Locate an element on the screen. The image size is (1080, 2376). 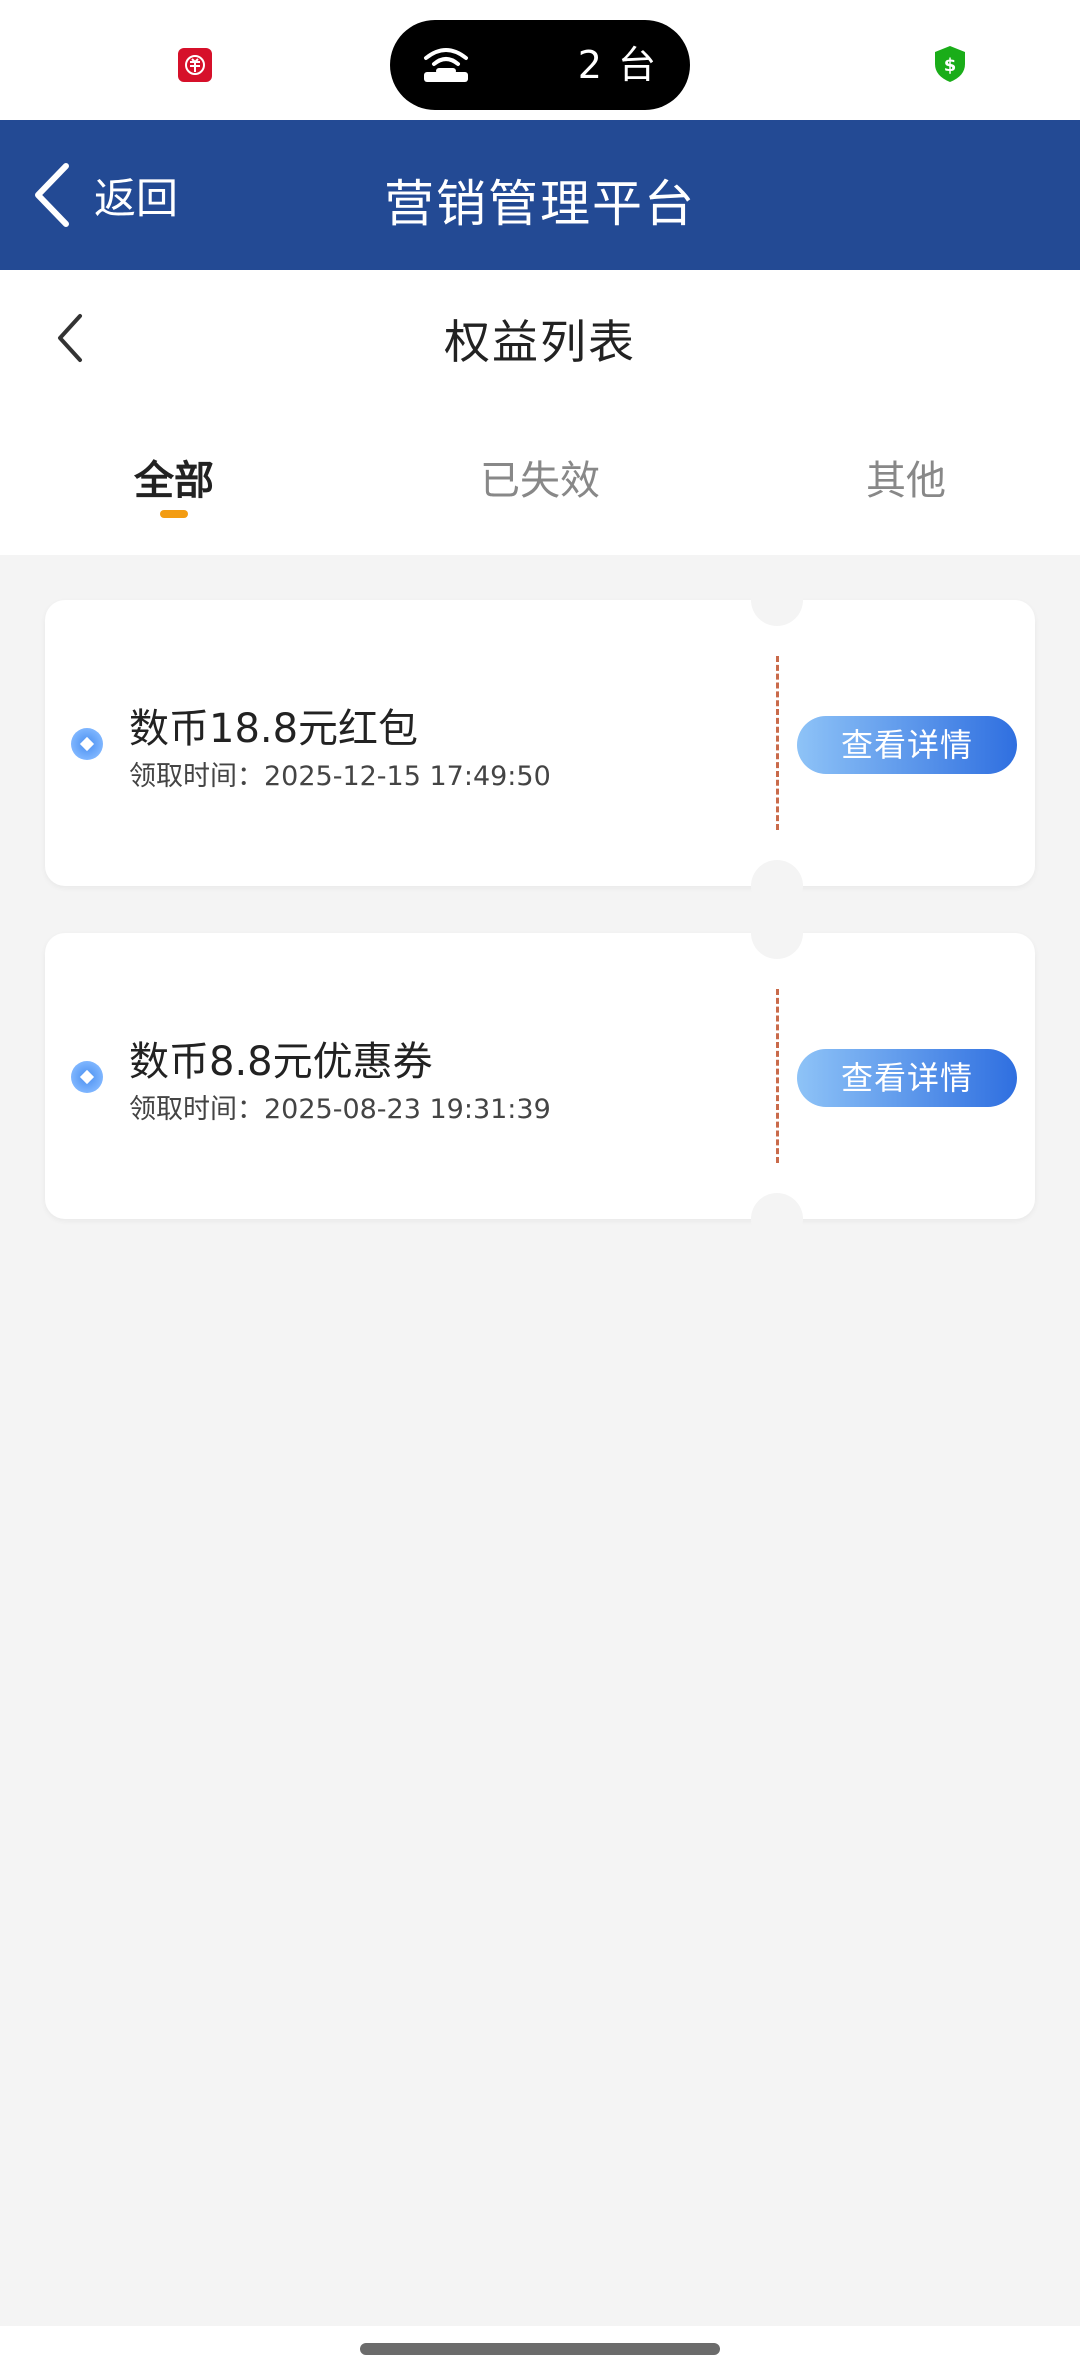
home-indicator is located at coordinates (540, 2349).